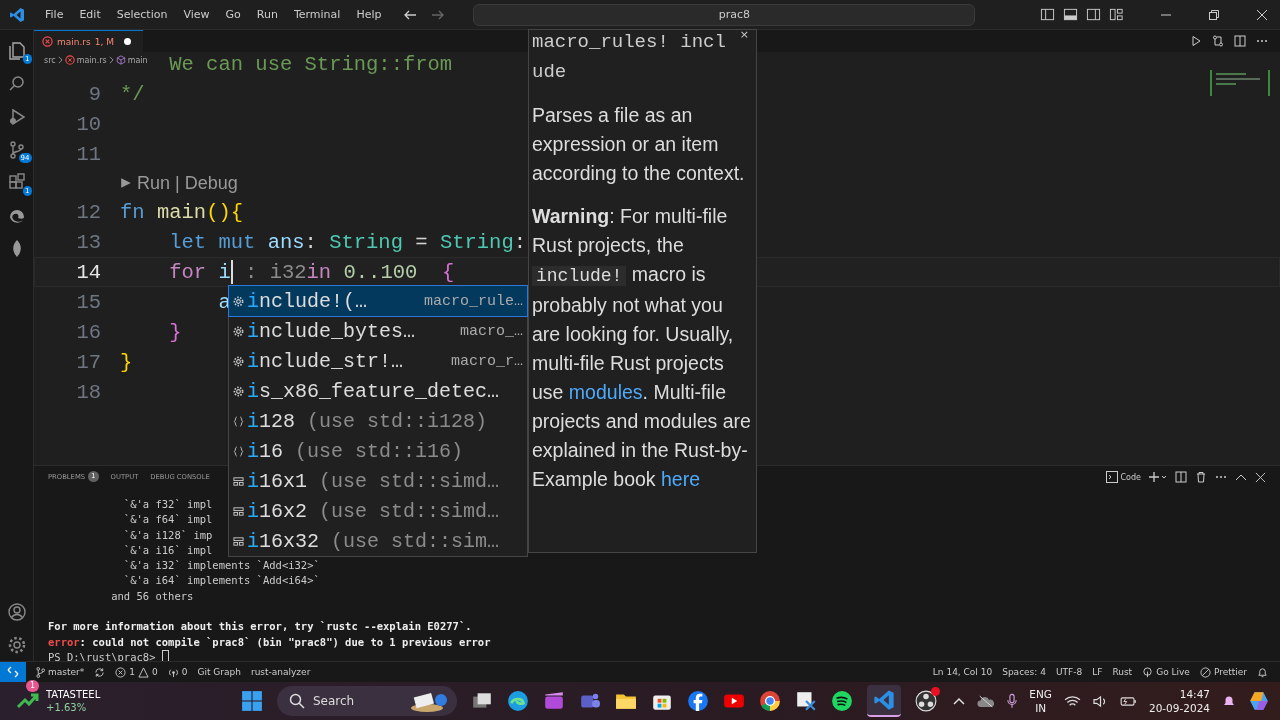  What do you see at coordinates (884, 700) in the screenshot?
I see `code-editor-icon` at bounding box center [884, 700].